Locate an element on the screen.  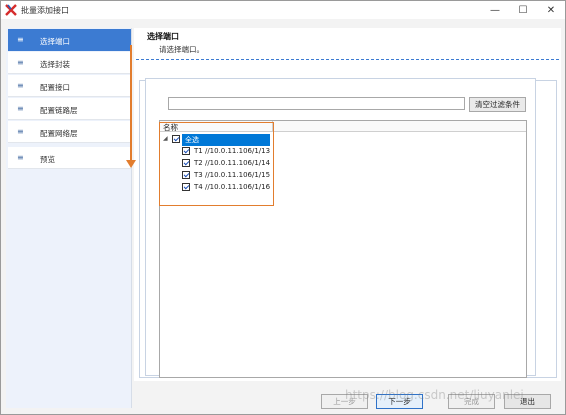
close-button: ✕ is located at coordinates (551, 10).